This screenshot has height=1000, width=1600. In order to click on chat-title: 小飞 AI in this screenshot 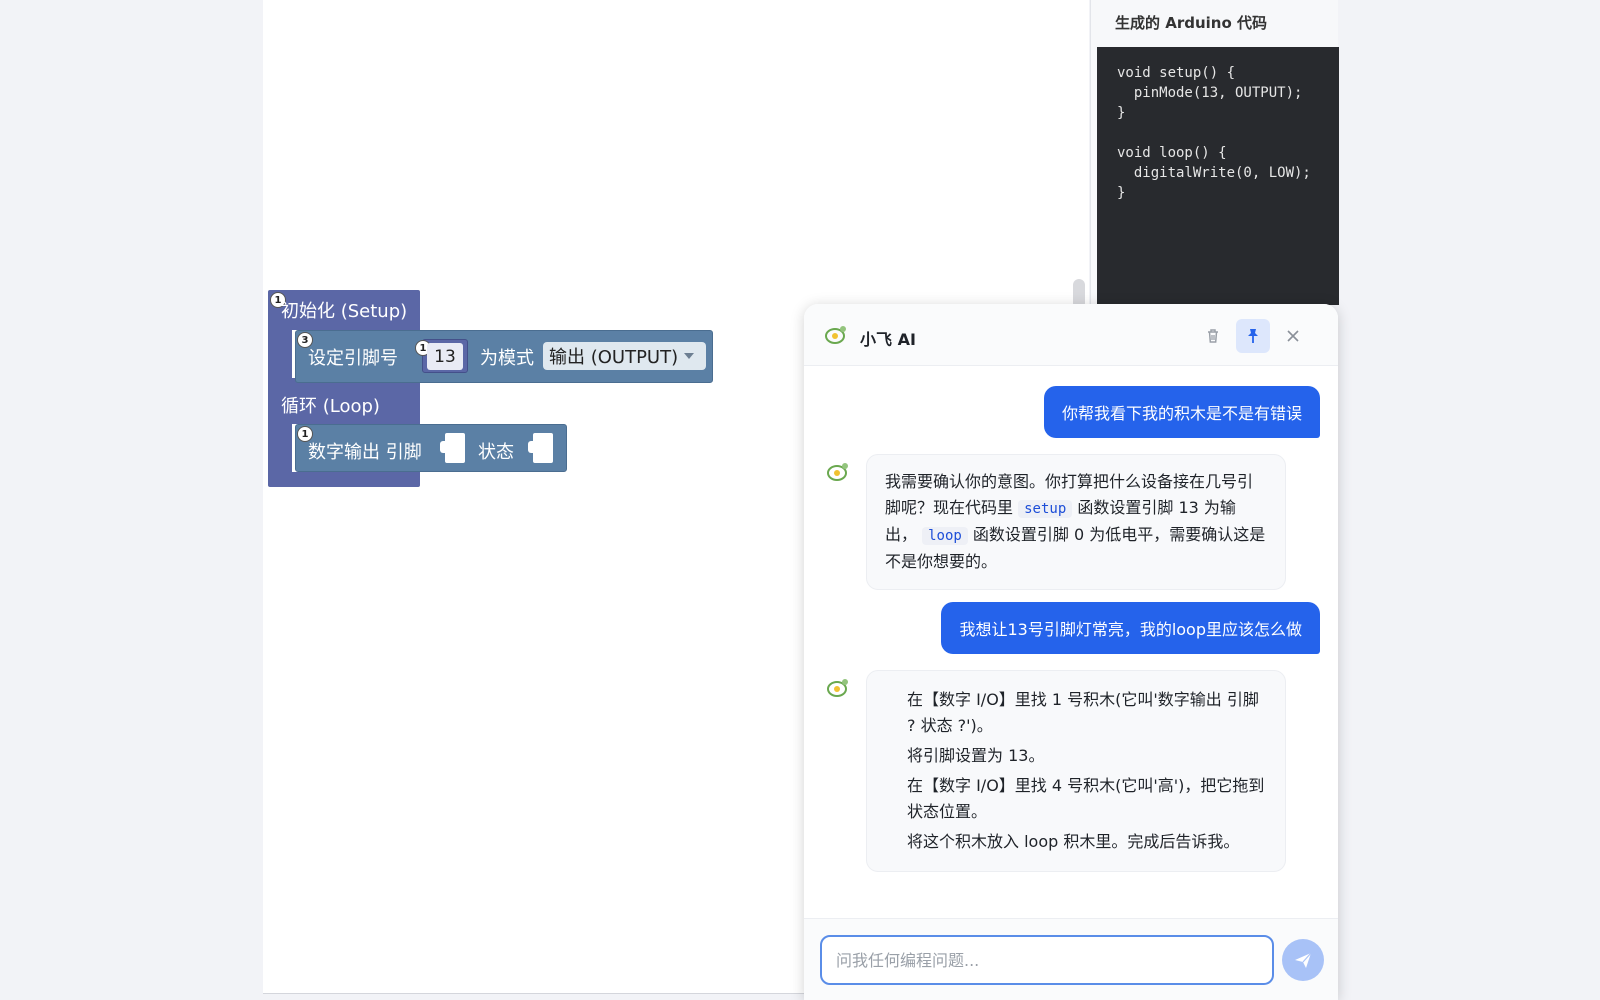, I will do `click(888, 339)`.